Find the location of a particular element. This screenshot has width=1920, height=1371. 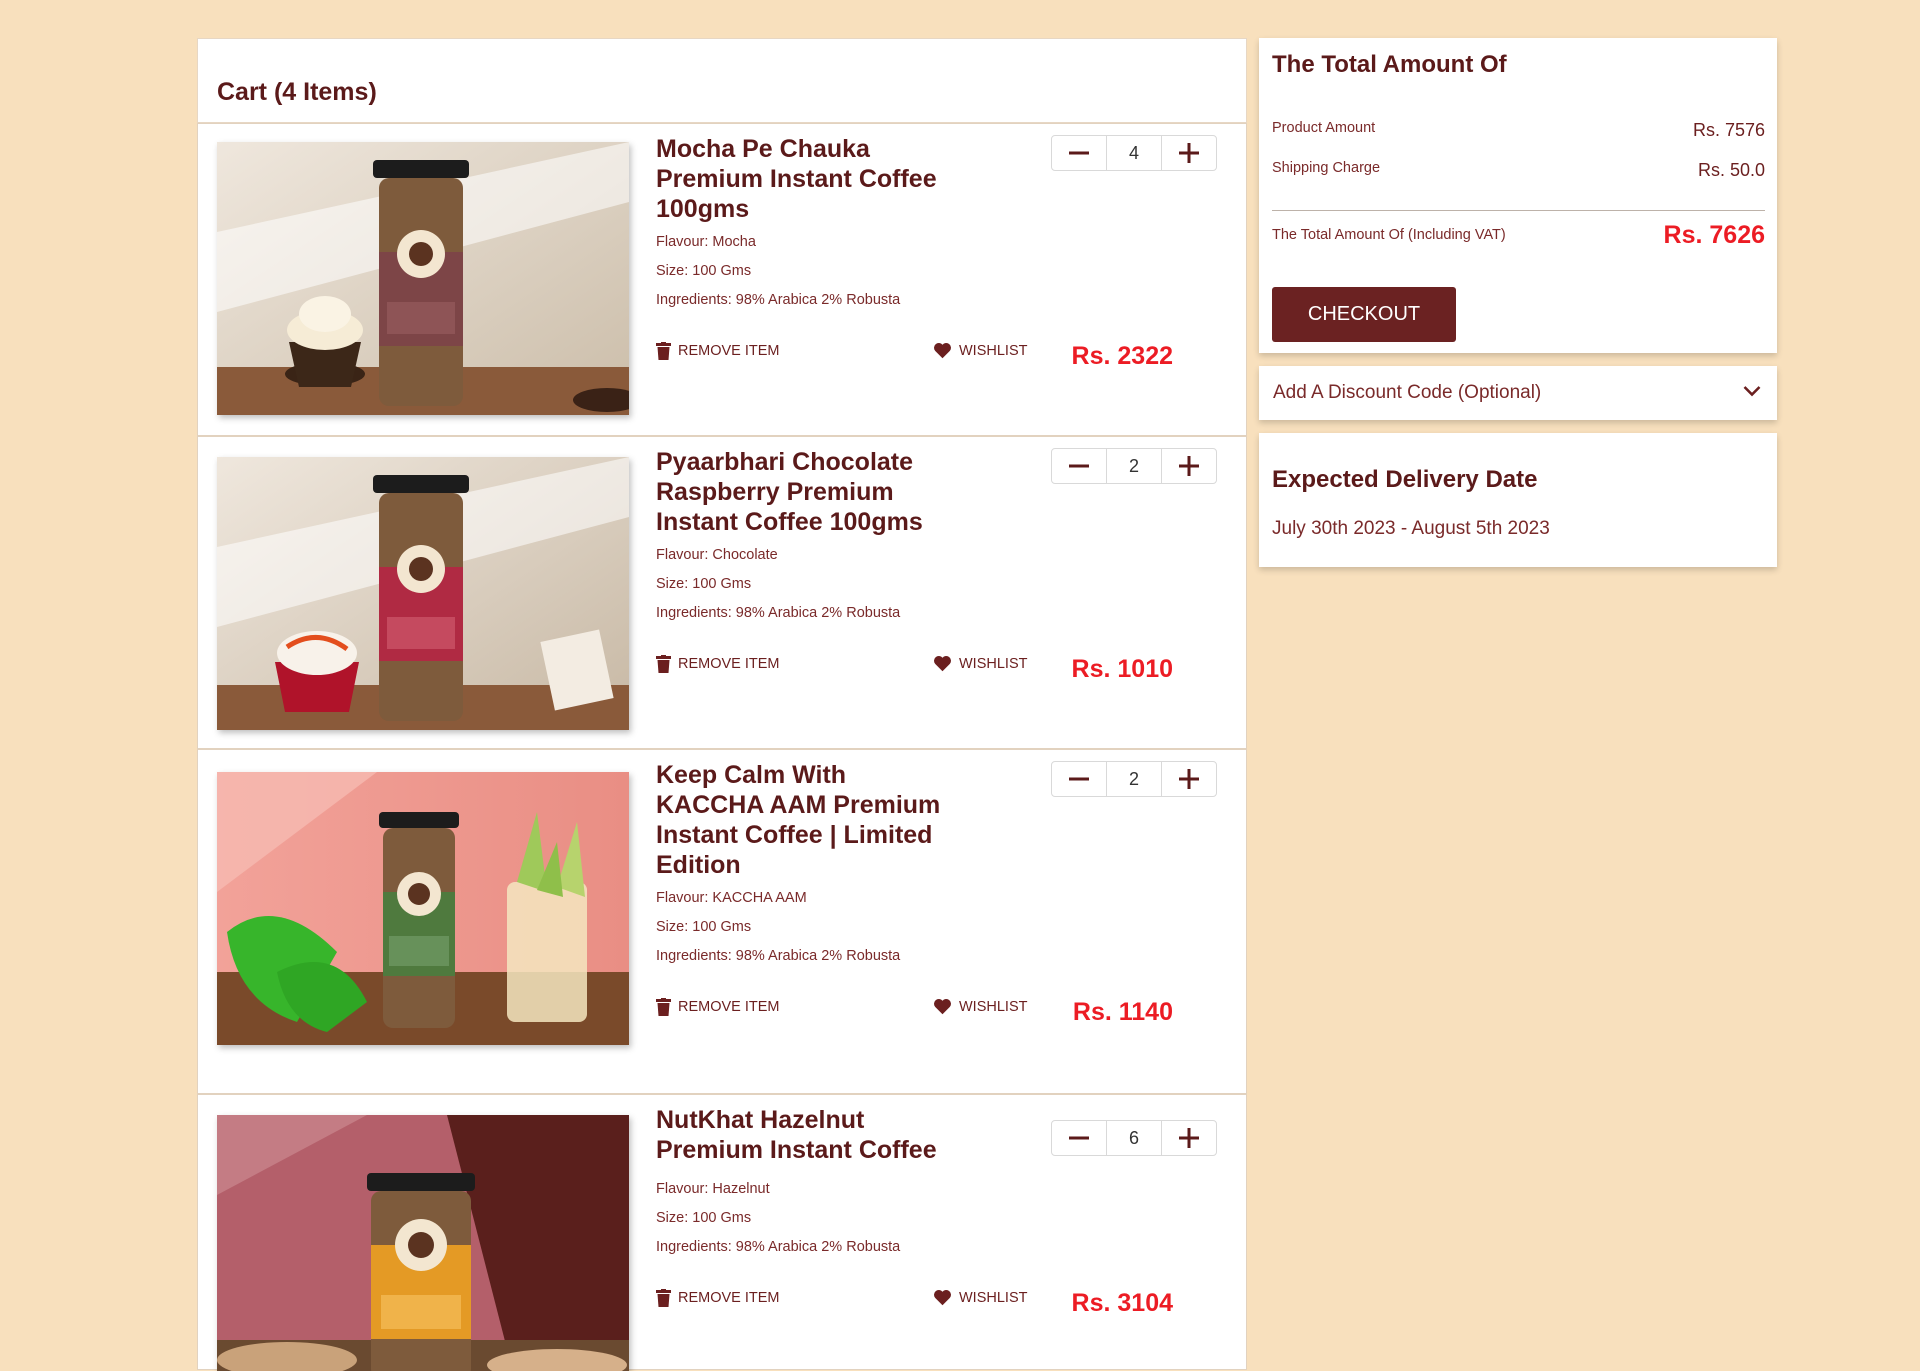

item-price: Rs. 2322 is located at coordinates (1122, 356).